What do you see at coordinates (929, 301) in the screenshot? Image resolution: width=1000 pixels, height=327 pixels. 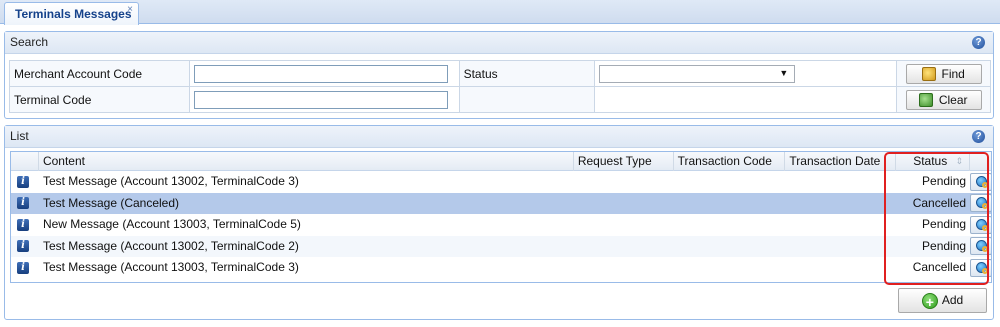 I see `add-icon: +` at bounding box center [929, 301].